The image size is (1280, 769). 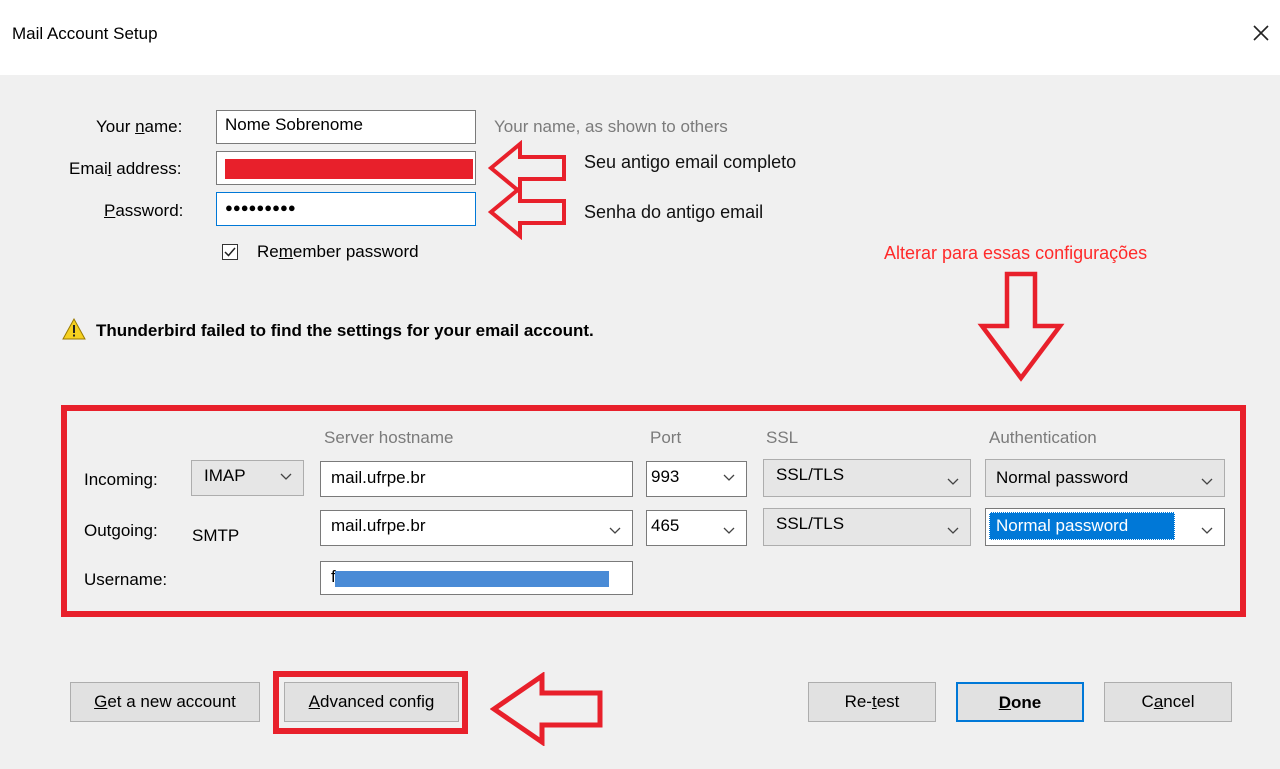 What do you see at coordinates (782, 437) in the screenshot?
I see `header-ssl: SSL` at bounding box center [782, 437].